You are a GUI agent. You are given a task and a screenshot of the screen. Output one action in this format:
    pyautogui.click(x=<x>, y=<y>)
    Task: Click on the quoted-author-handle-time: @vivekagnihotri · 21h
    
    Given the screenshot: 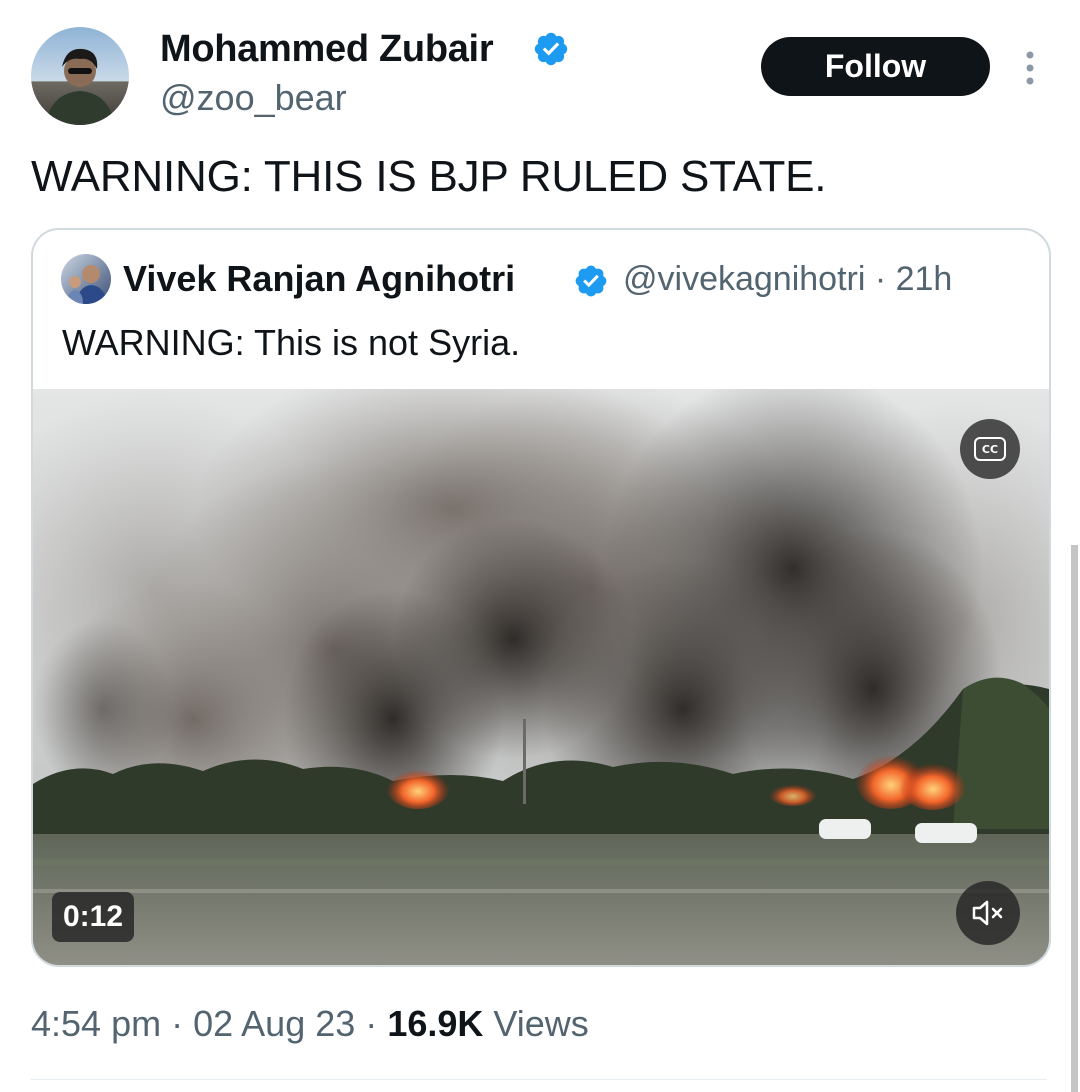 What is the action you would take?
    pyautogui.click(x=787, y=279)
    